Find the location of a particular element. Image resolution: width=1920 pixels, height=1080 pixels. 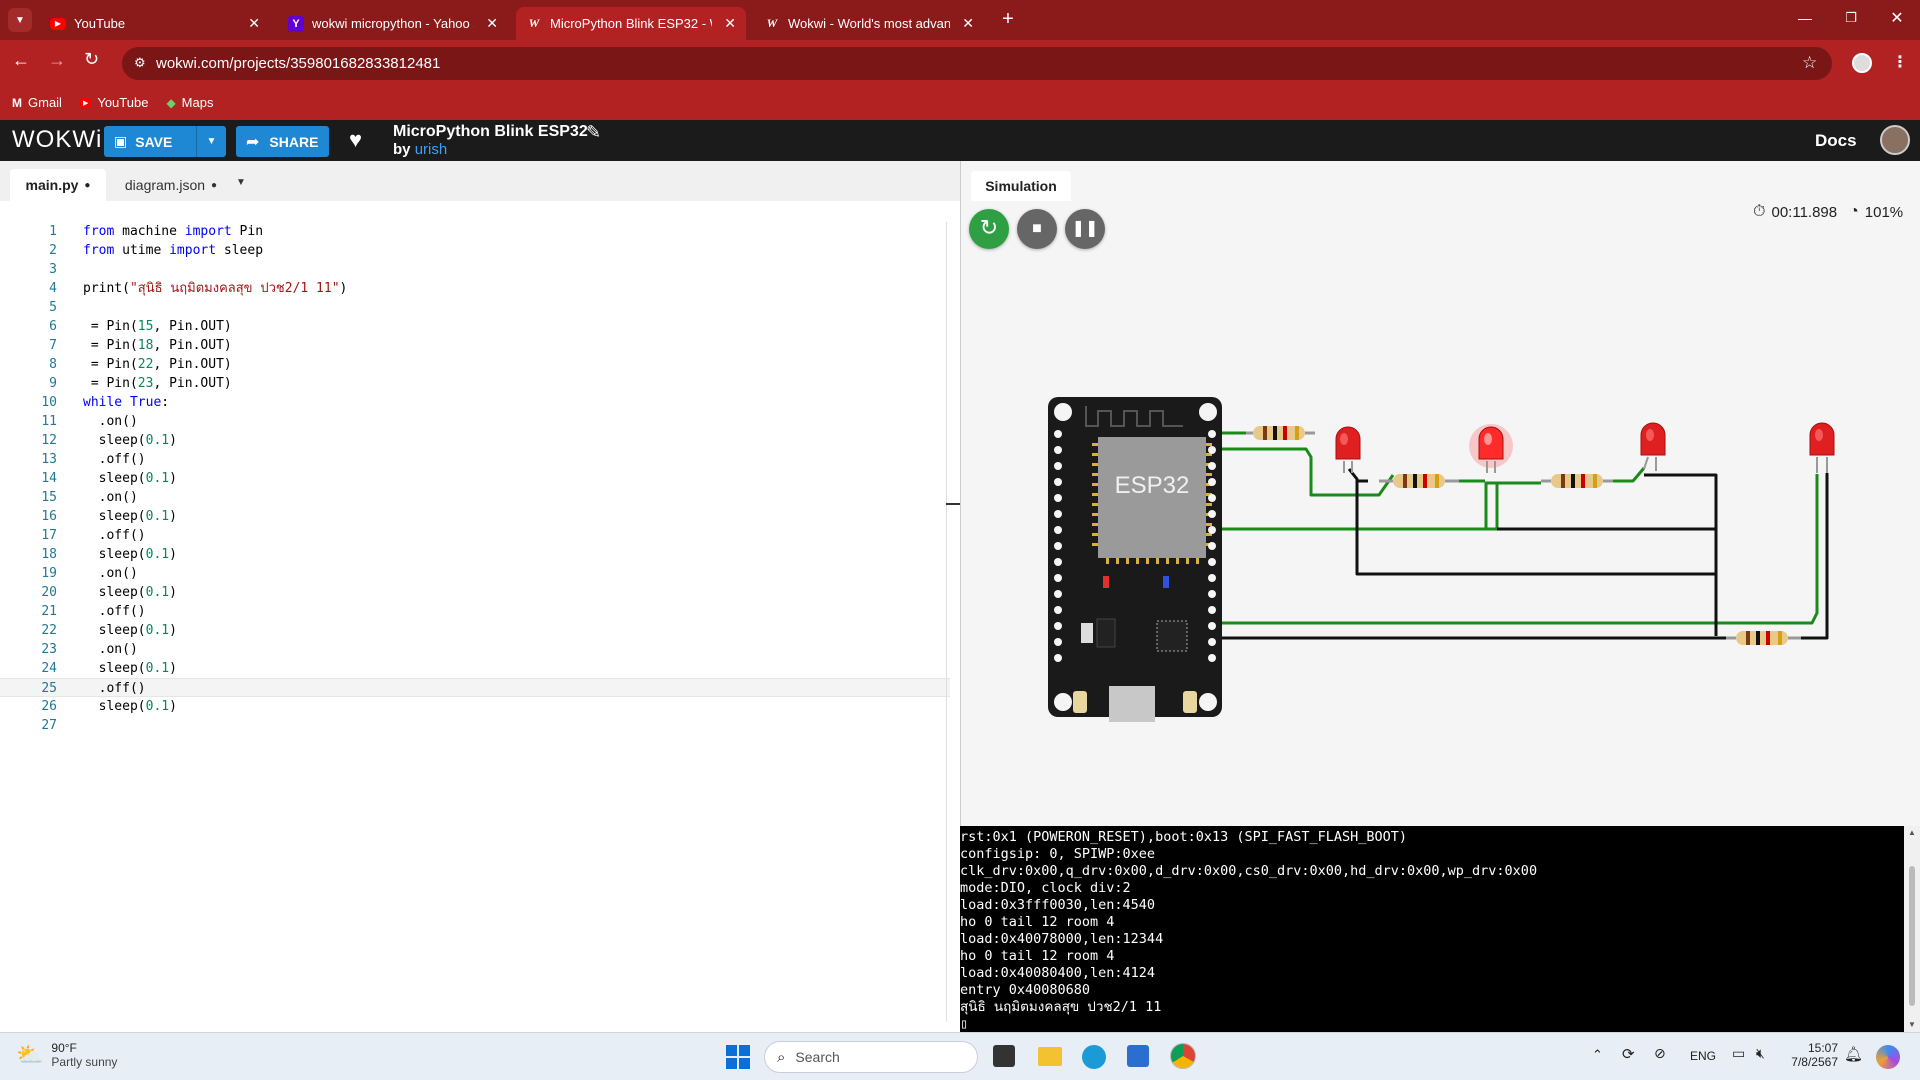

code-line: 24 sleep(0.1) is located at coordinates (475, 668).